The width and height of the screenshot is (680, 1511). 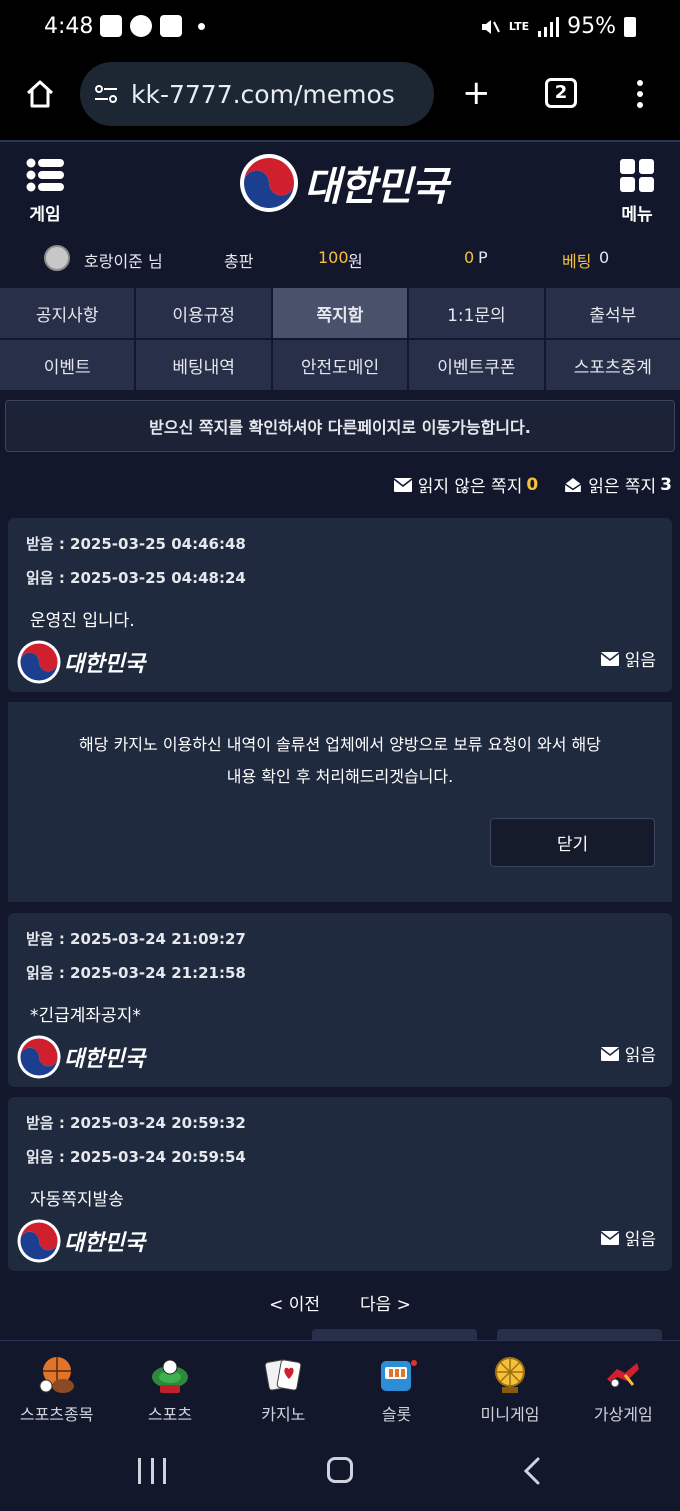 What do you see at coordinates (169, 1390) in the screenshot?
I see `bottom-nav-sports: 스포츠` at bounding box center [169, 1390].